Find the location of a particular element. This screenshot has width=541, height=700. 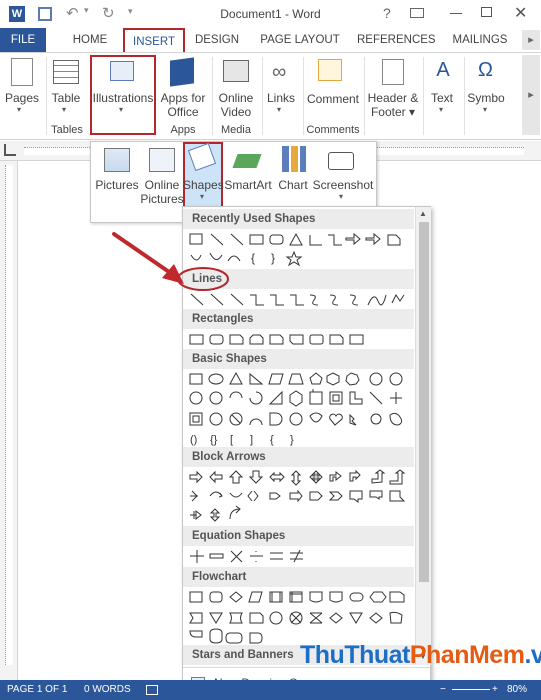

maximize-icon is located at coordinates (486, 12).